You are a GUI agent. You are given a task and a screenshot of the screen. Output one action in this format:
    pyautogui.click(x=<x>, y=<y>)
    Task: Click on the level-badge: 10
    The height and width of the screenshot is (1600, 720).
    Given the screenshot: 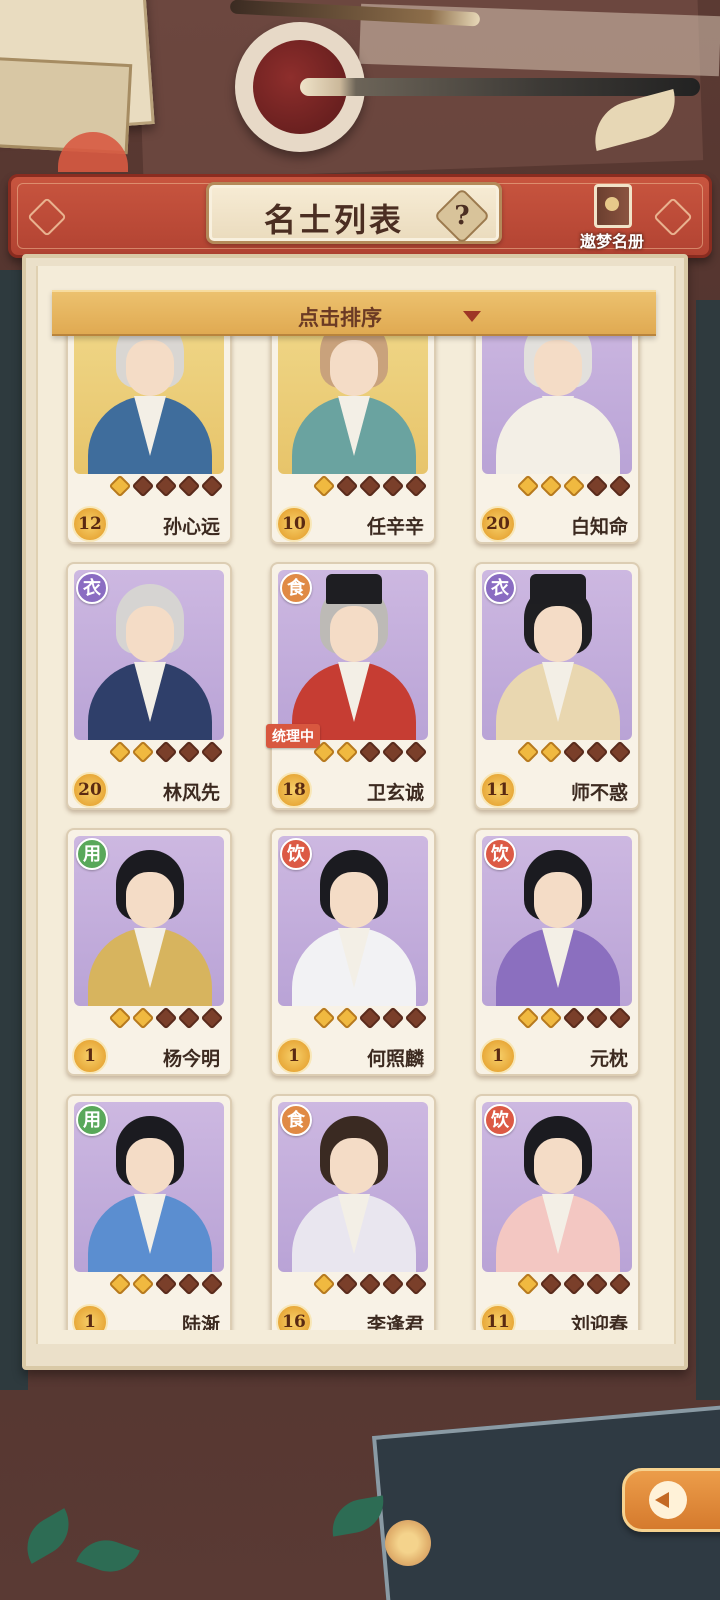 What is the action you would take?
    pyautogui.click(x=294, y=524)
    